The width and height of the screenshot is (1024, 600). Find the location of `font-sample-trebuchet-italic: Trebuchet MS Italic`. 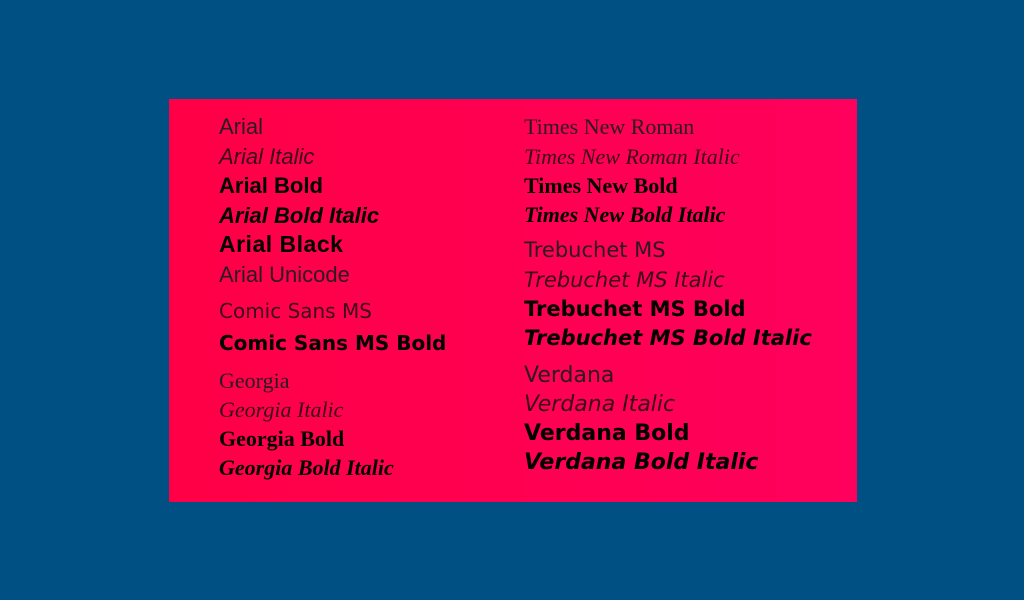

font-sample-trebuchet-italic: Trebuchet MS Italic is located at coordinates (624, 280).